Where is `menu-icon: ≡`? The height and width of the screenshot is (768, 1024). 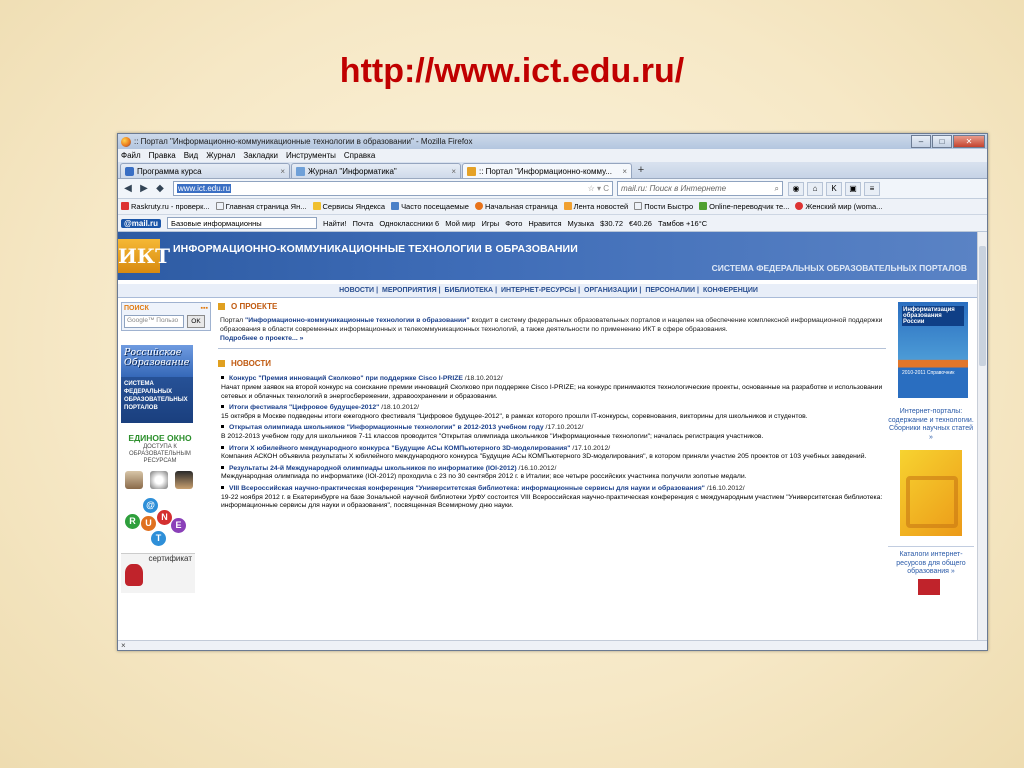
menu-icon: ≡ is located at coordinates (872, 188).